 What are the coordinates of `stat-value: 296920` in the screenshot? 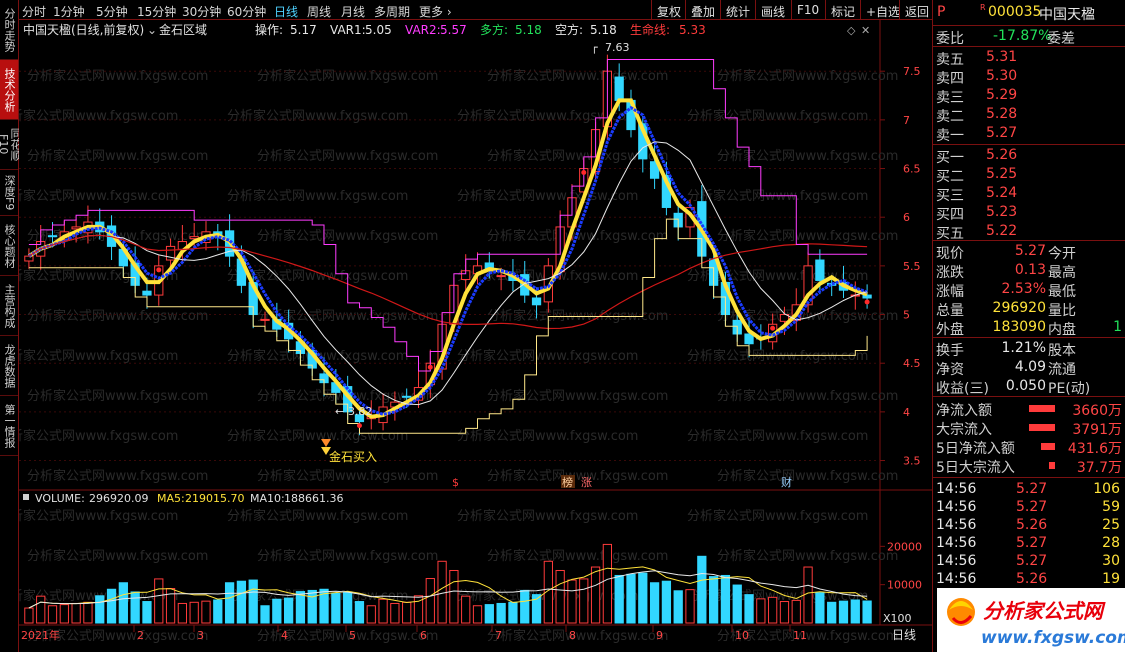 It's located at (1019, 308).